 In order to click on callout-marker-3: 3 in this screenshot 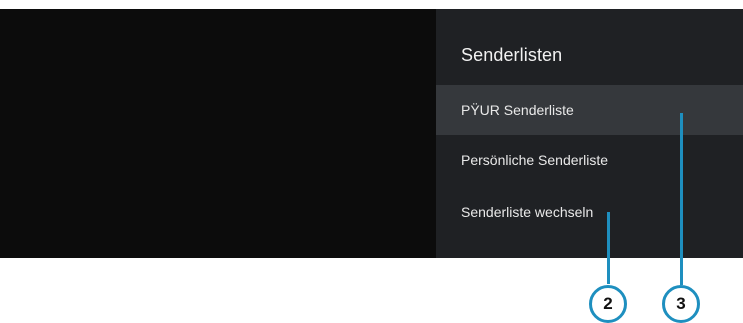, I will do `click(681, 304)`.